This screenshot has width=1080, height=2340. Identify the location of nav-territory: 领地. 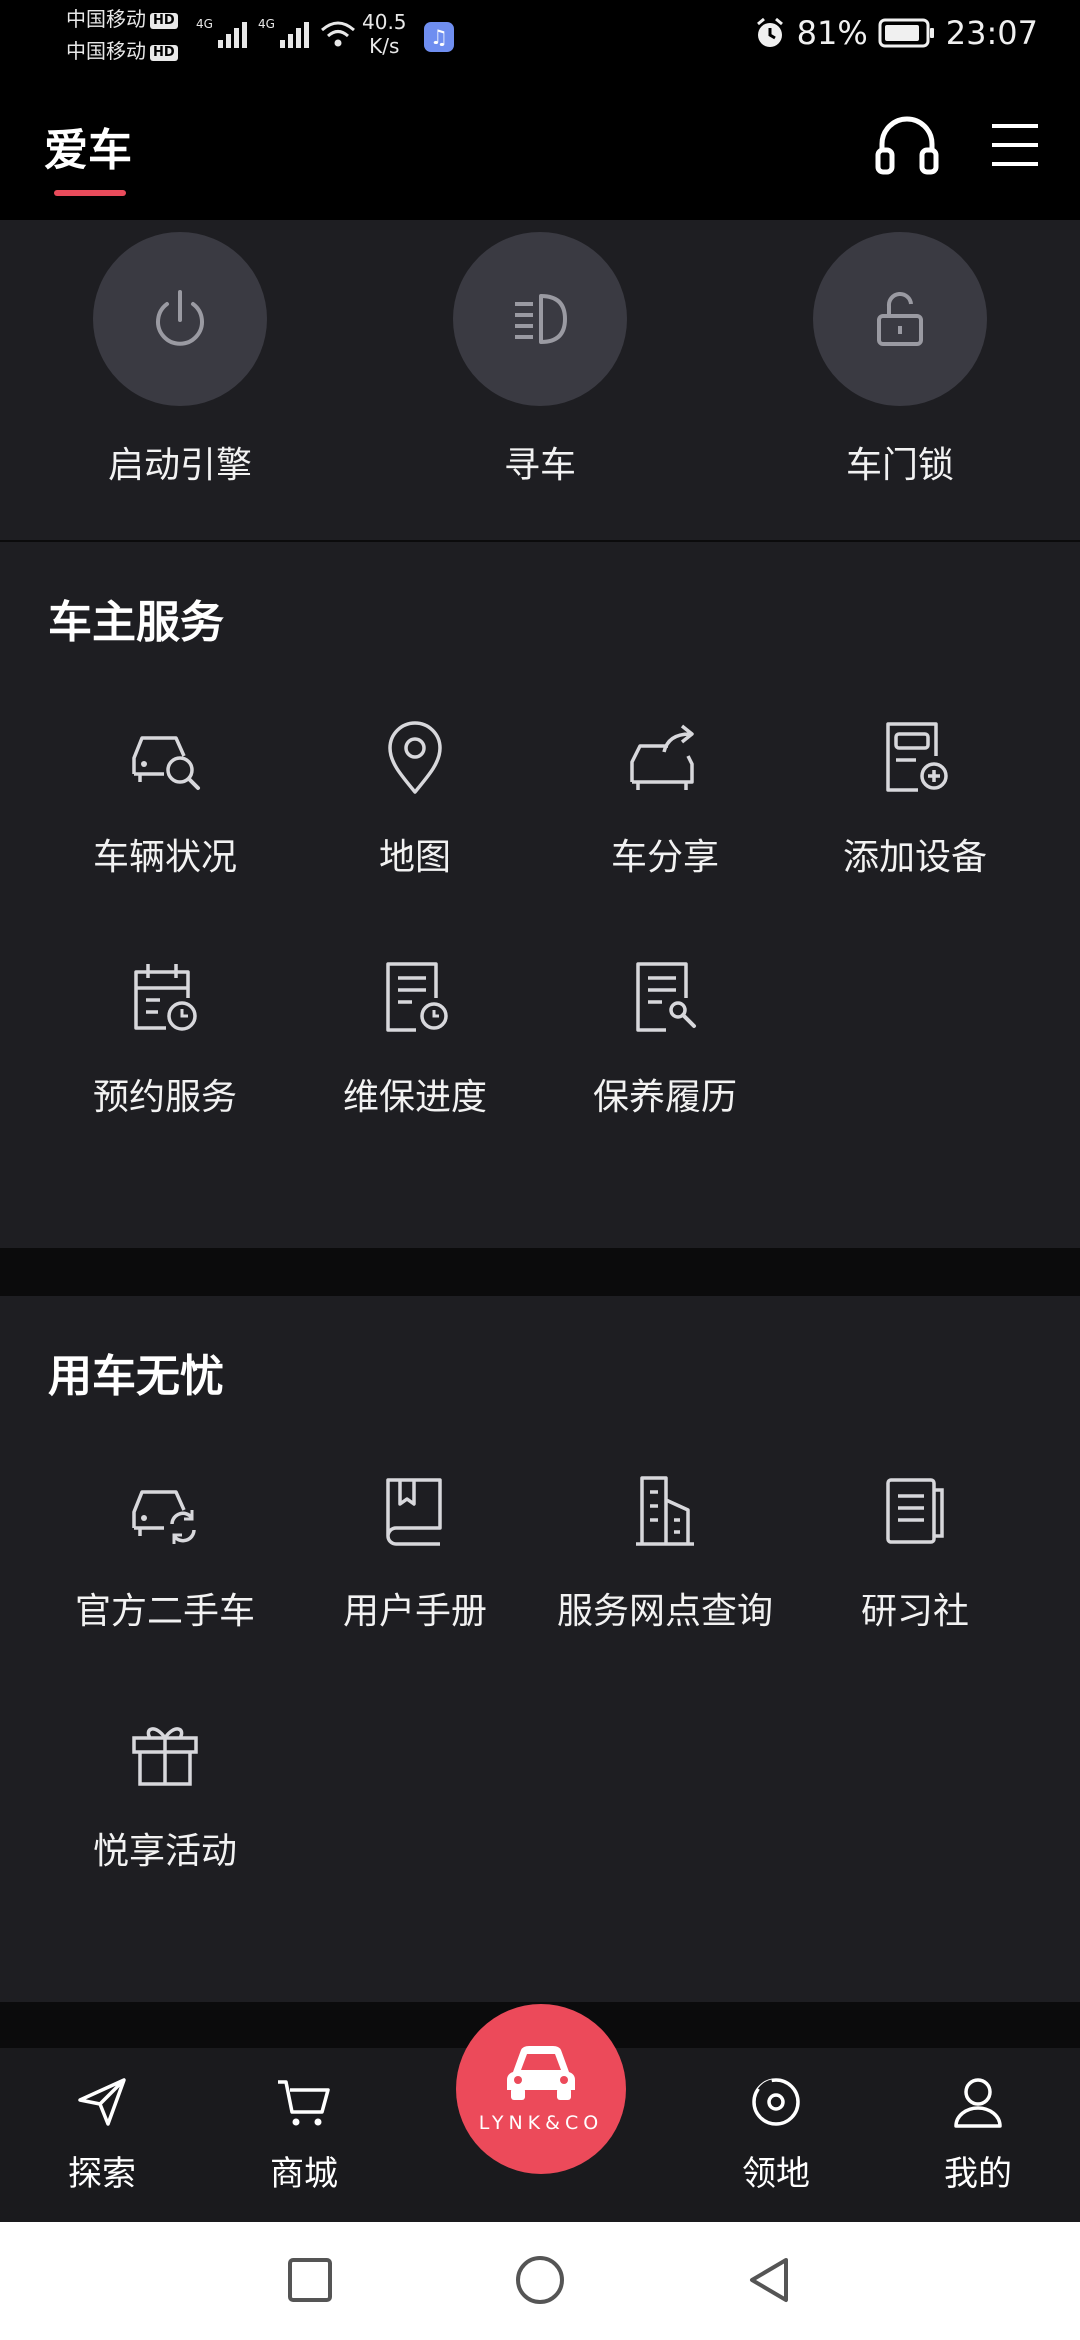
(776, 2133).